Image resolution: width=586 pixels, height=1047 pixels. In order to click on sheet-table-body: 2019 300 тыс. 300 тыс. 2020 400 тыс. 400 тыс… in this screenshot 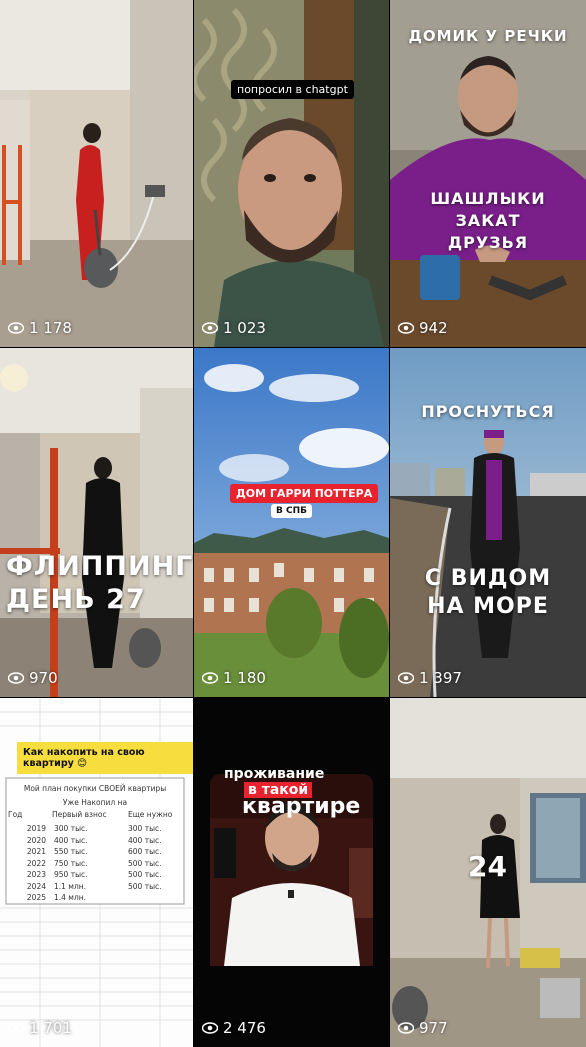, I will do `click(96, 863)`.